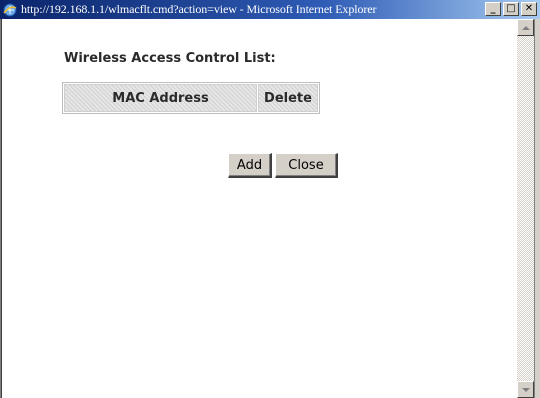 The width and height of the screenshot is (540, 398). I want to click on window-controls: _ □ ✕, so click(511, 9).